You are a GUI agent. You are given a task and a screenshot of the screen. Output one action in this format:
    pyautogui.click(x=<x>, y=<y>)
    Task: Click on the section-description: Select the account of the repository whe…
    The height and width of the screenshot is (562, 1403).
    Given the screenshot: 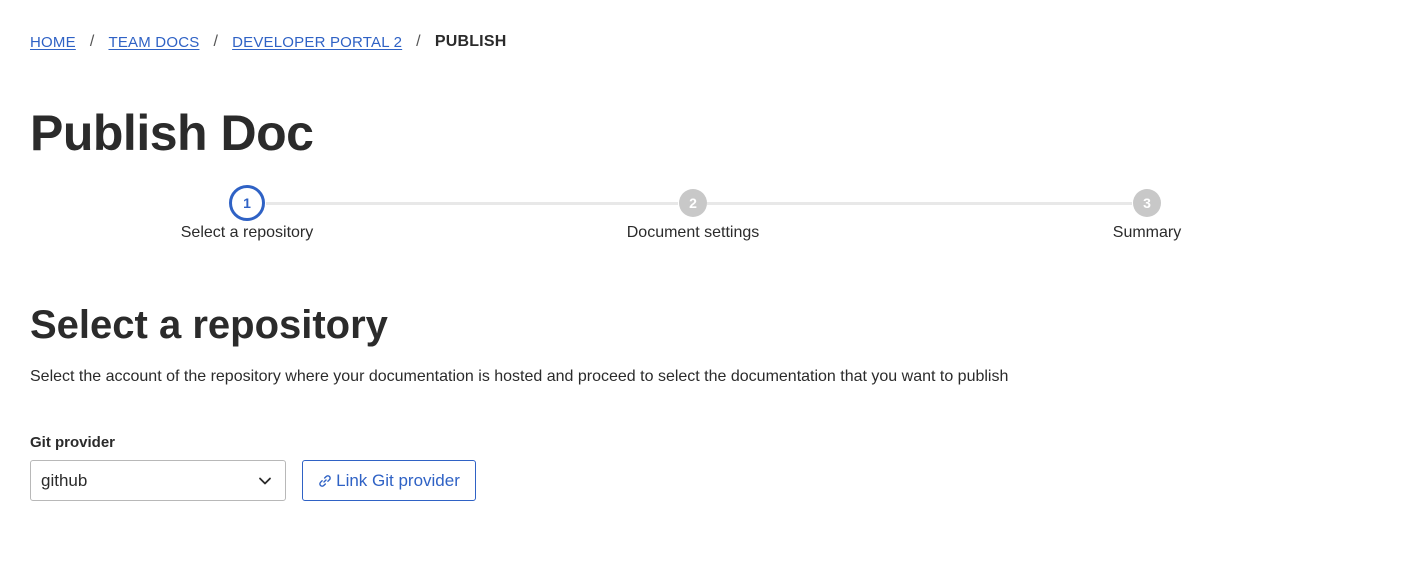 What is the action you would take?
    pyautogui.click(x=519, y=376)
    